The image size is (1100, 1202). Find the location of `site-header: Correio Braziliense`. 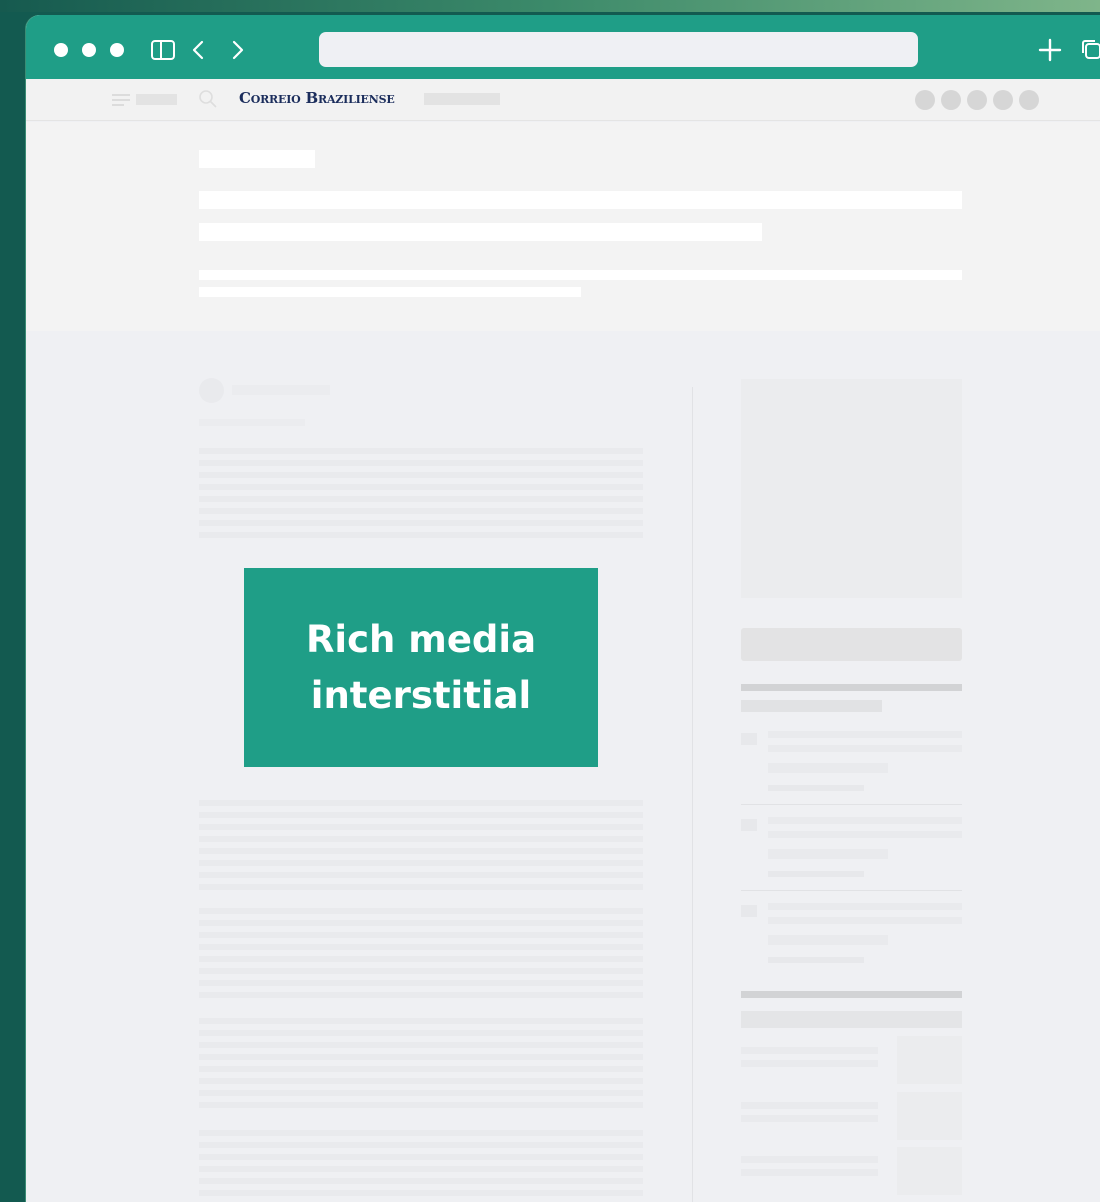

site-header: Correio Braziliense is located at coordinates (563, 100).